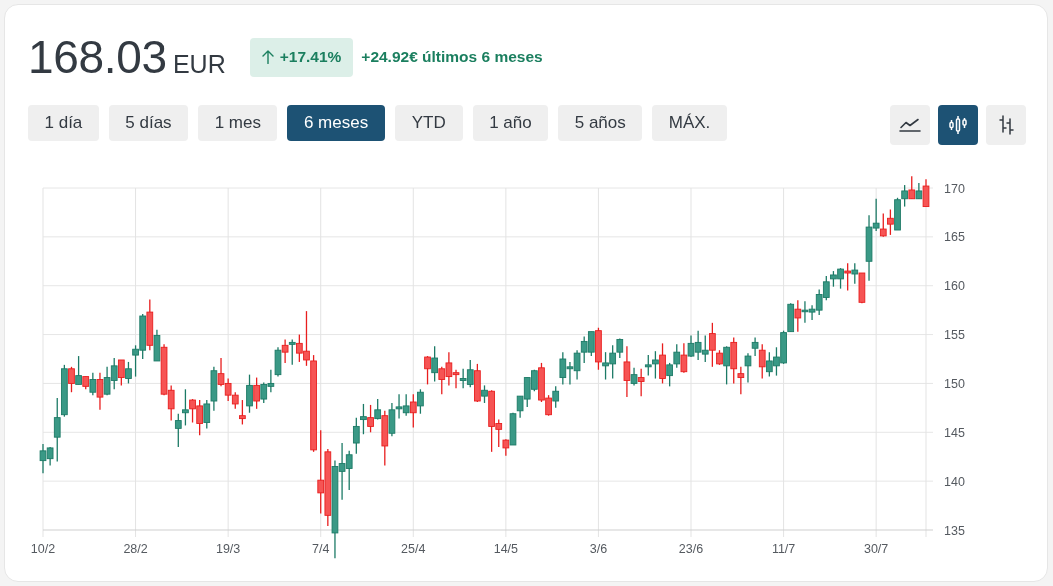 The height and width of the screenshot is (586, 1053). Describe the element at coordinates (954, 481) in the screenshot. I see `y-axis-label: 140` at that location.